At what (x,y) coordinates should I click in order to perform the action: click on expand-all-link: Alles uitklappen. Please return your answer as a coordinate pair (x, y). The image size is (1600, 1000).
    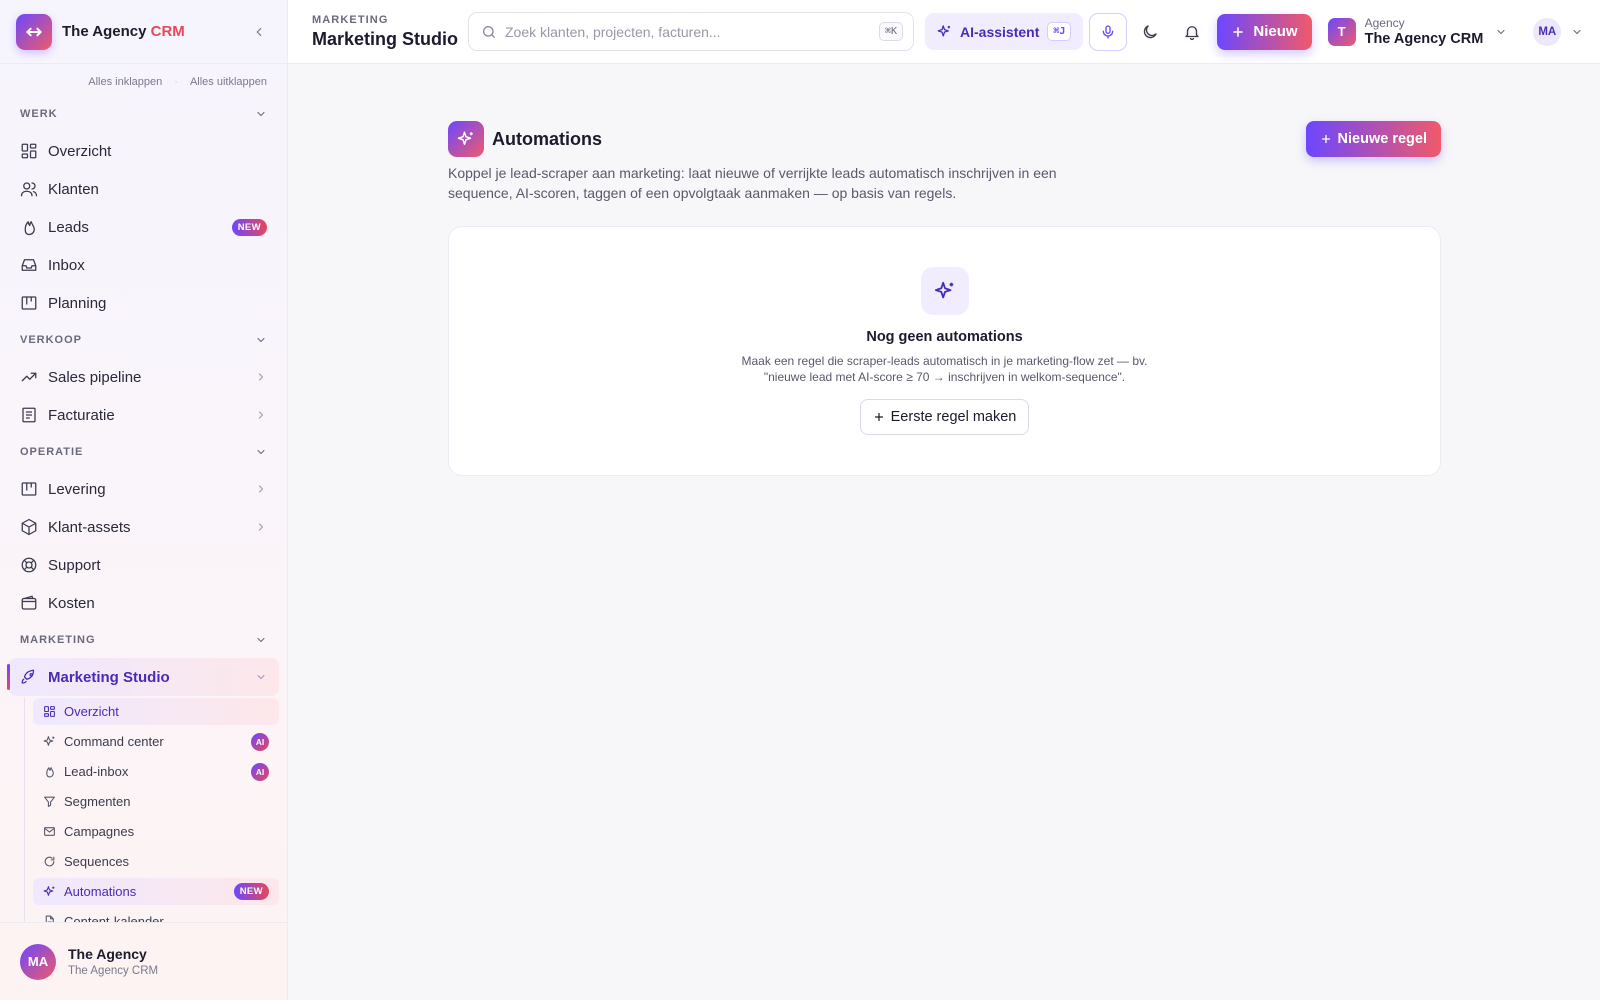
    Looking at the image, I should click on (228, 82).